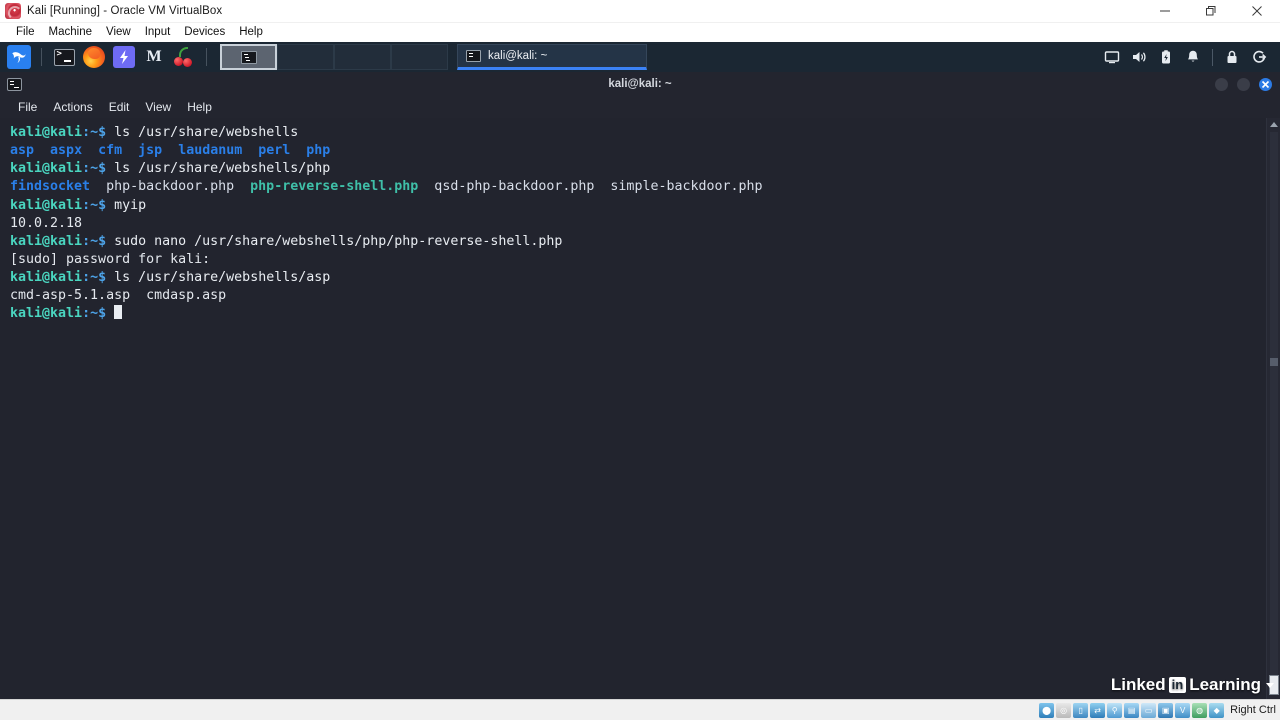  I want to click on terminal-menu-view: View, so click(158, 107).